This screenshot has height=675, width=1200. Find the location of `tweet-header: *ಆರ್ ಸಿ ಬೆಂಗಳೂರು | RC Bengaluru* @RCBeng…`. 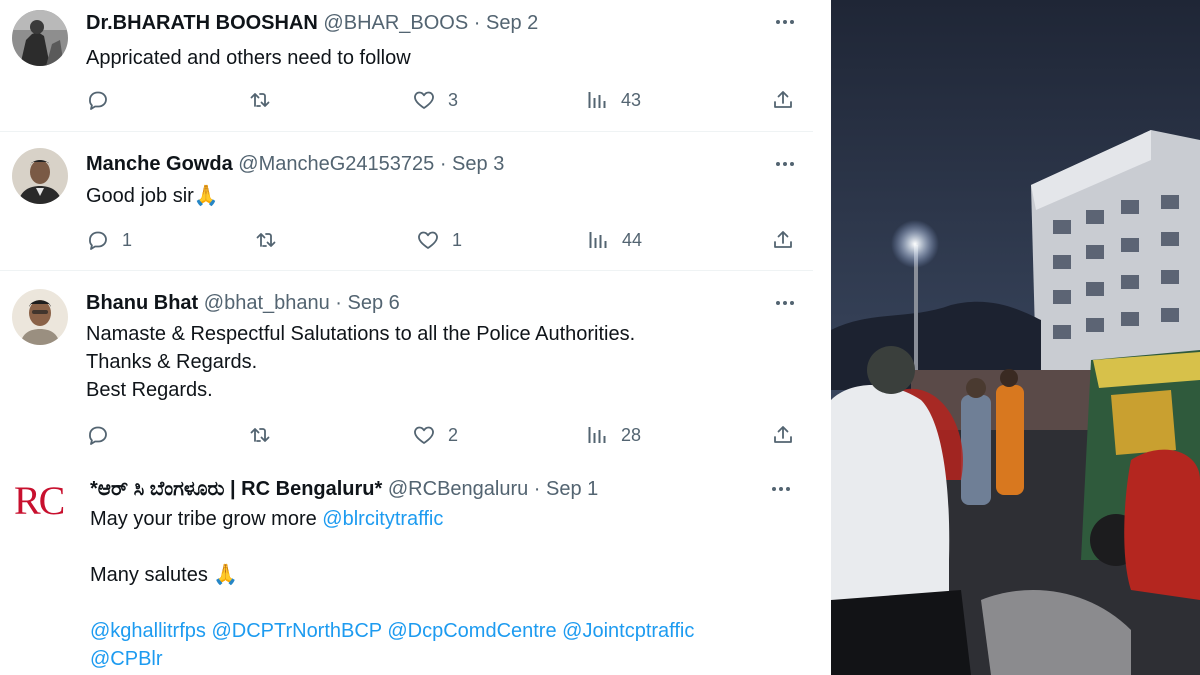

tweet-header: *ಆರ್ ಸಿ ಬೆಂಗಳೂರು | RC Bengaluru* @RCBeng… is located at coordinates (344, 489).